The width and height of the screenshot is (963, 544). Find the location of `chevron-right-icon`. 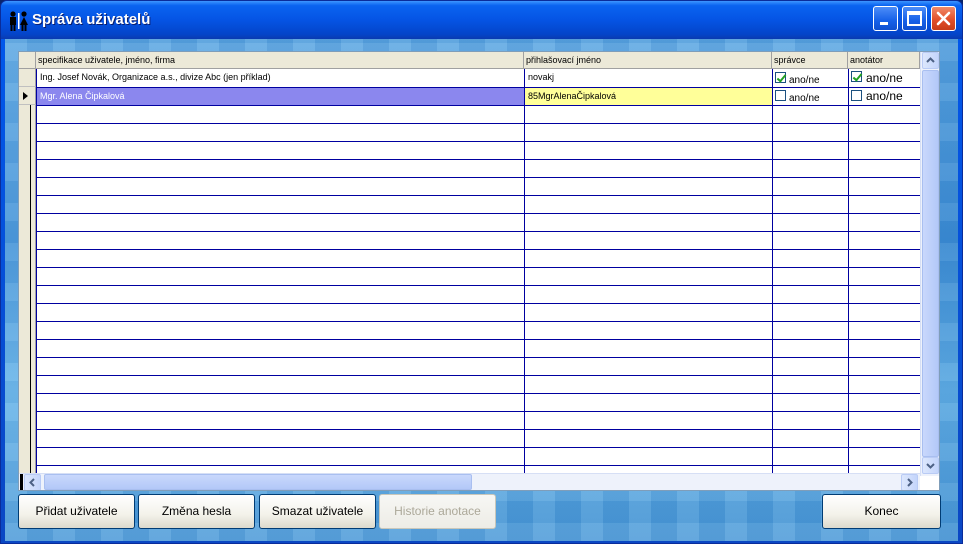

chevron-right-icon is located at coordinates (910, 482).